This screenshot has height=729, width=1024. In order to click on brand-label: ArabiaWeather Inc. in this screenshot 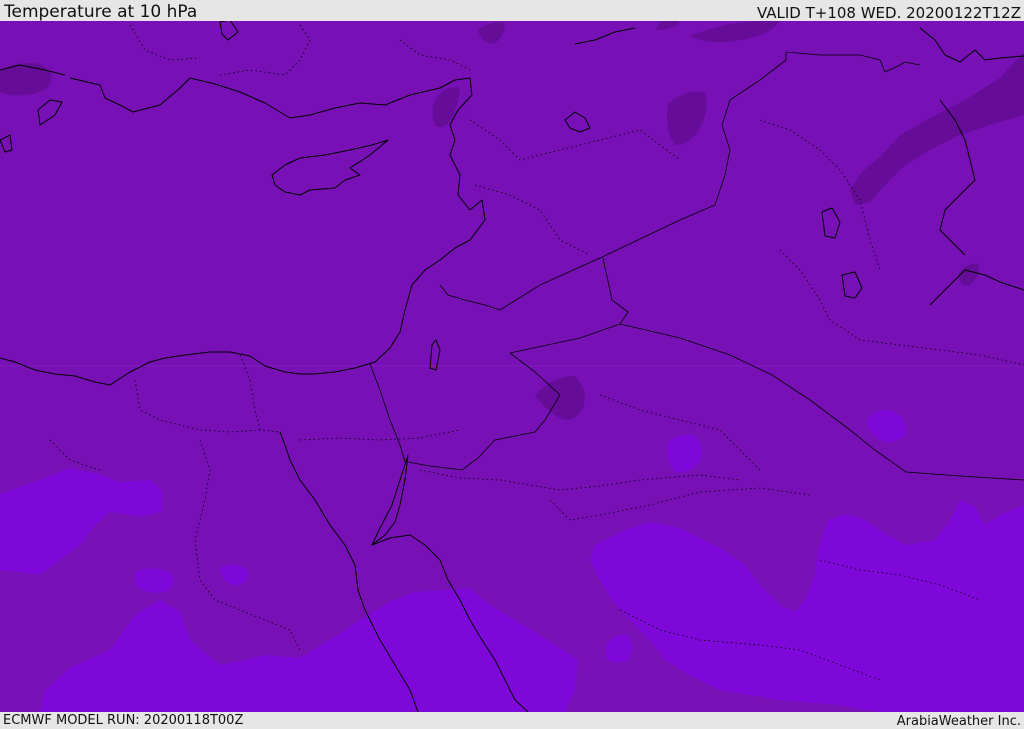, I will do `click(958, 721)`.